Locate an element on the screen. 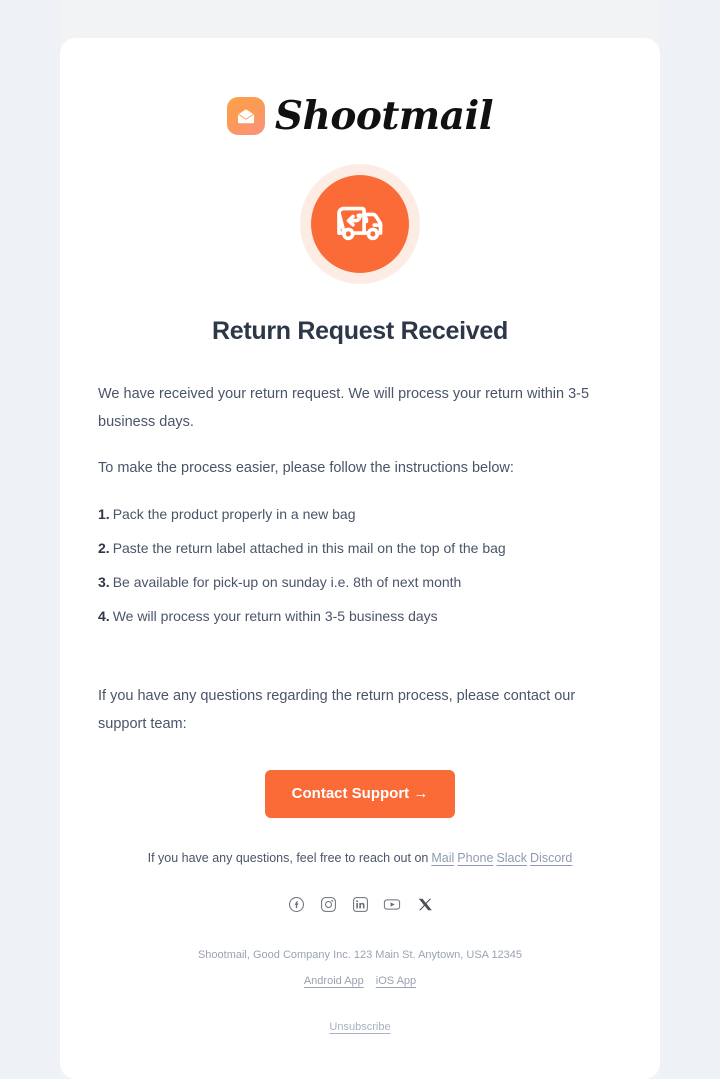 This screenshot has height=1079, width=720. facebook-icon is located at coordinates (296, 904).